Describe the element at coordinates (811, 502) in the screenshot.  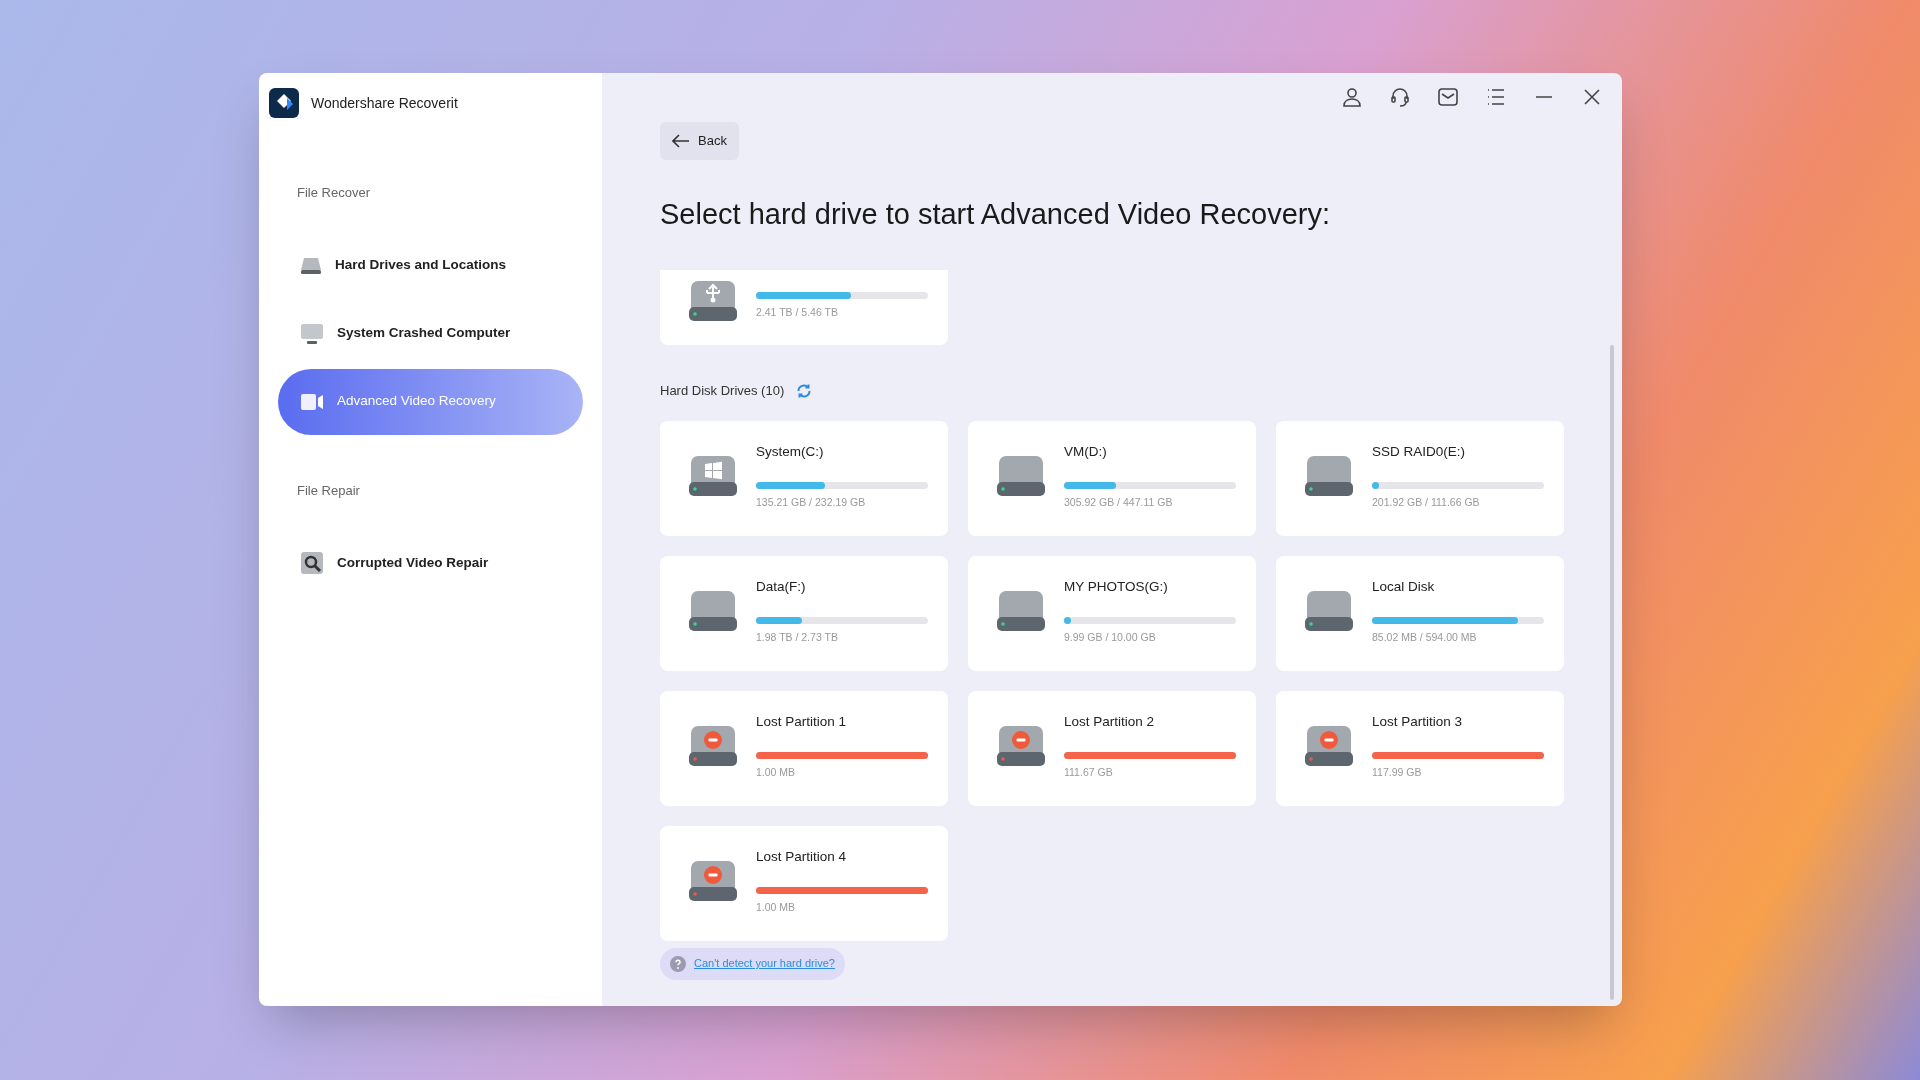
I see `drive-size: 135.21 GB / 232.19 GB` at that location.